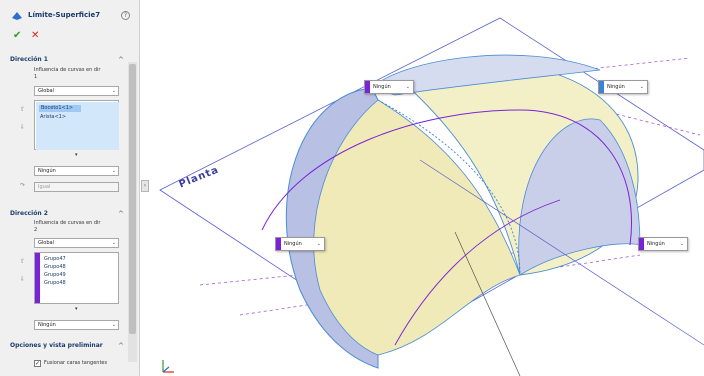 Image resolution: width=704 pixels, height=376 pixels. Describe the element at coordinates (36, 77) in the screenshot. I see `direction1-influence-label-2: 1` at that location.